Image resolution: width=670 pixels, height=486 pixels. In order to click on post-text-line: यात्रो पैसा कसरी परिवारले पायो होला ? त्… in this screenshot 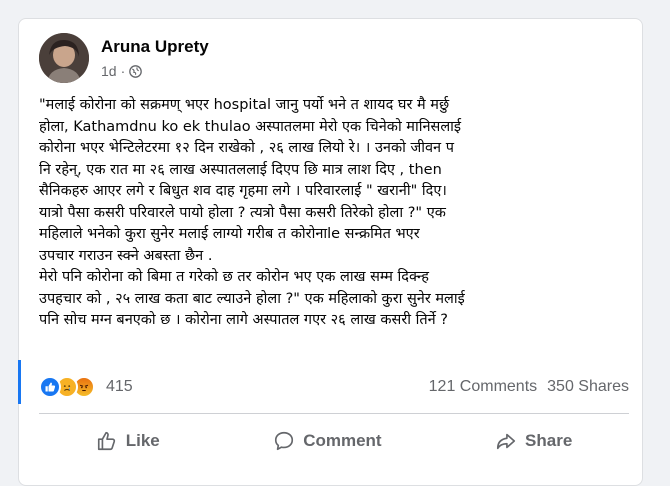, I will do `click(242, 212)`.